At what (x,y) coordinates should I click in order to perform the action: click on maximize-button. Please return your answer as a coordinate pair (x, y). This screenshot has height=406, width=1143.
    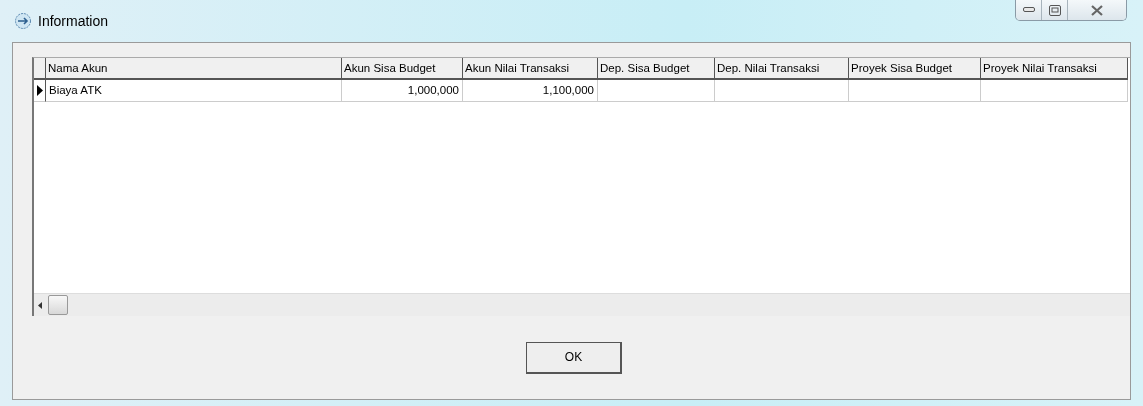
    Looking at the image, I should click on (1055, 10).